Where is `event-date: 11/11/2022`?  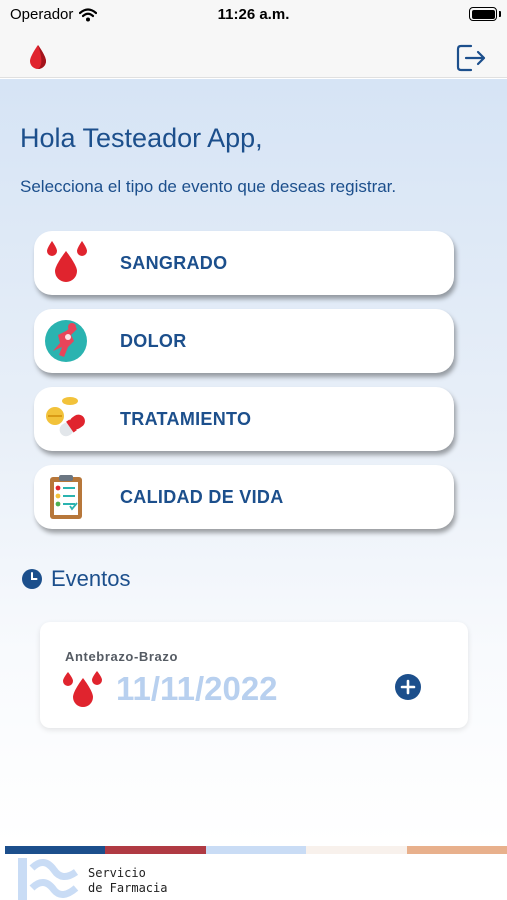 event-date: 11/11/2022 is located at coordinates (197, 688).